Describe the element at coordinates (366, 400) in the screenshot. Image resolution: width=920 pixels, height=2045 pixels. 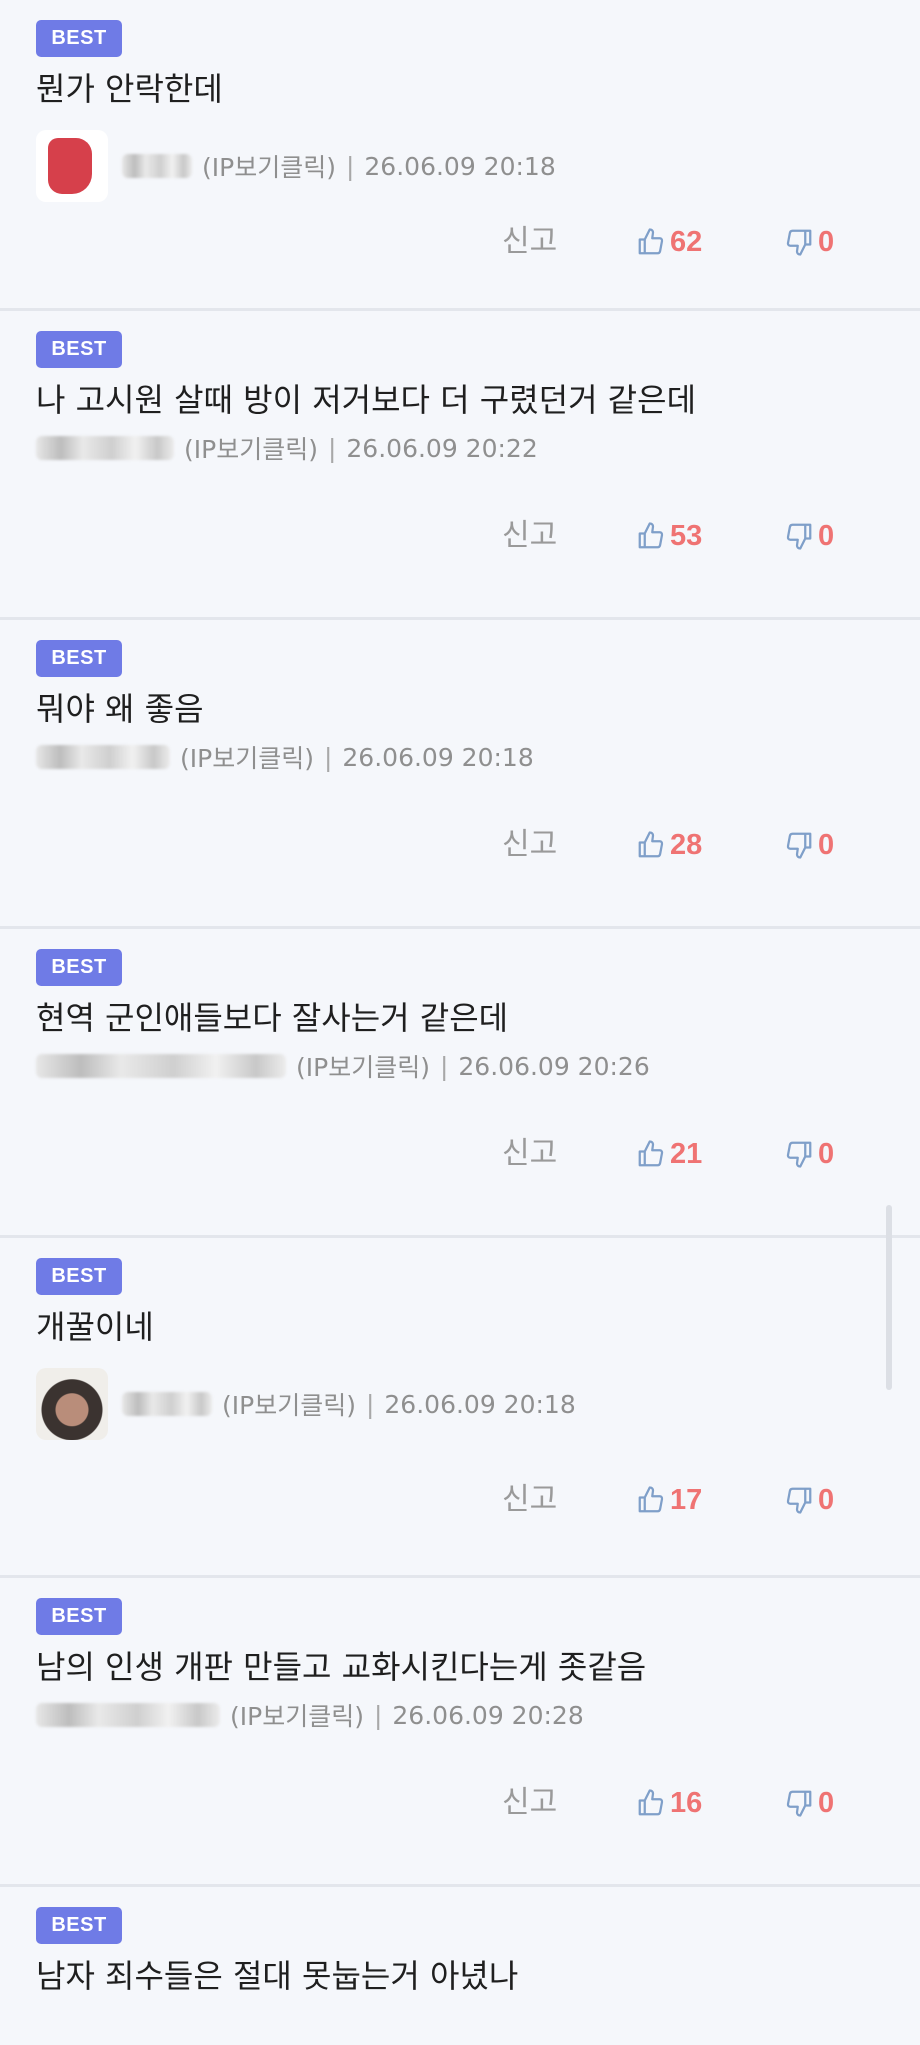
I see `comment-text: 나 고시원 살때 방이 저거보다 더 구렸던거 같은데` at that location.